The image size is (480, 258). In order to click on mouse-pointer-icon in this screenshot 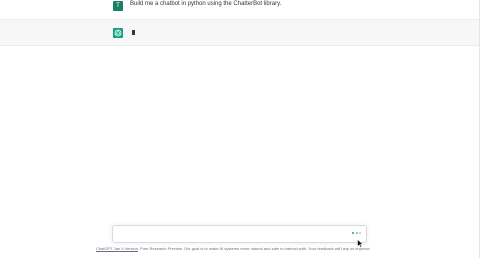, I will do `click(360, 241)`.